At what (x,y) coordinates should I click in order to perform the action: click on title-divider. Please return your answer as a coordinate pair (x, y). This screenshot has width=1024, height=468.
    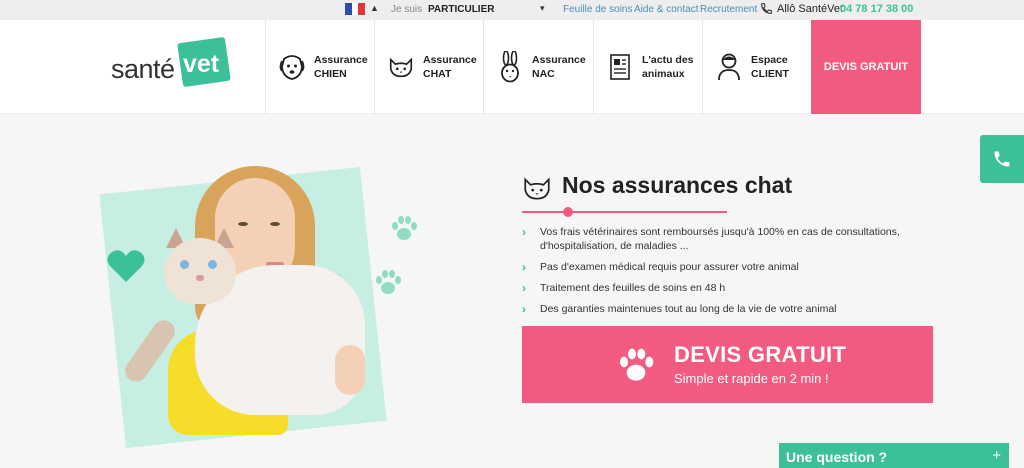
    Looking at the image, I should click on (624, 212).